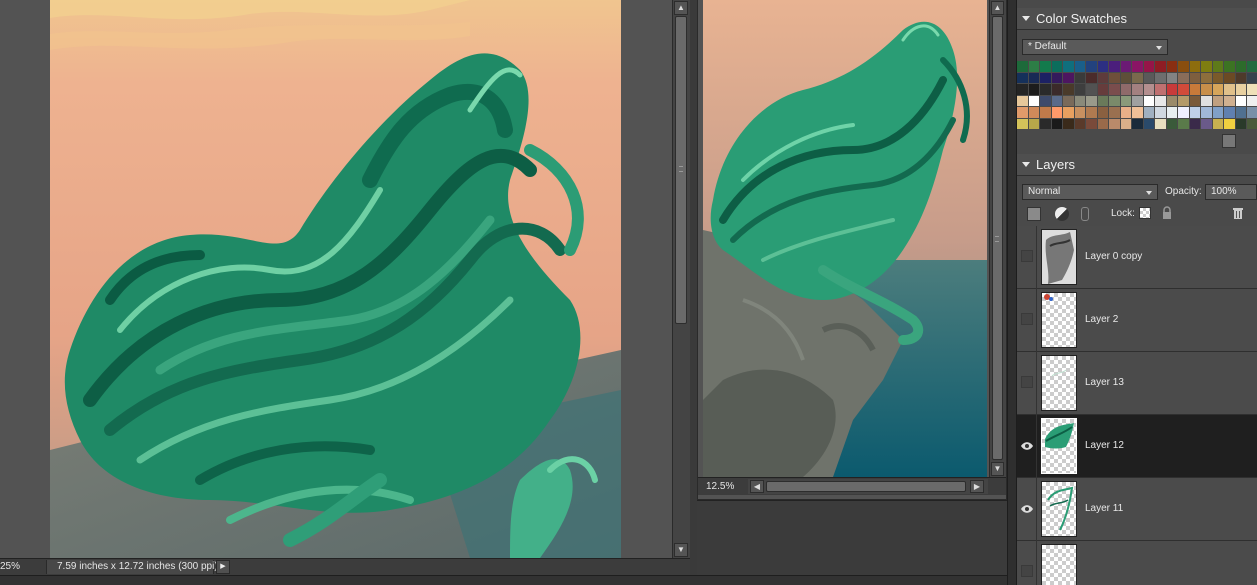 The width and height of the screenshot is (1257, 585). What do you see at coordinates (1231, 192) in the screenshot?
I see `opacity-field: 100%` at bounding box center [1231, 192].